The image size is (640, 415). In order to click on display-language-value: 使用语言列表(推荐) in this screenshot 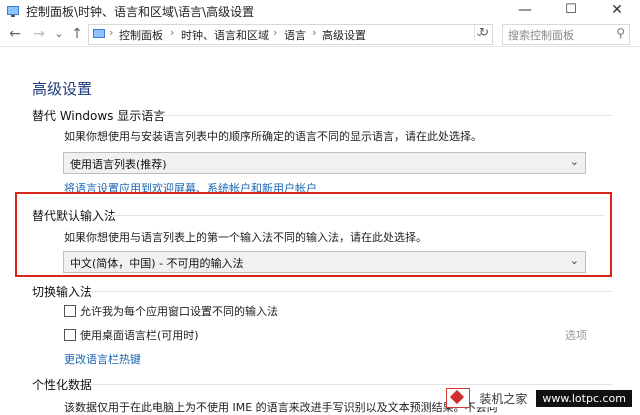, I will do `click(118, 164)`.